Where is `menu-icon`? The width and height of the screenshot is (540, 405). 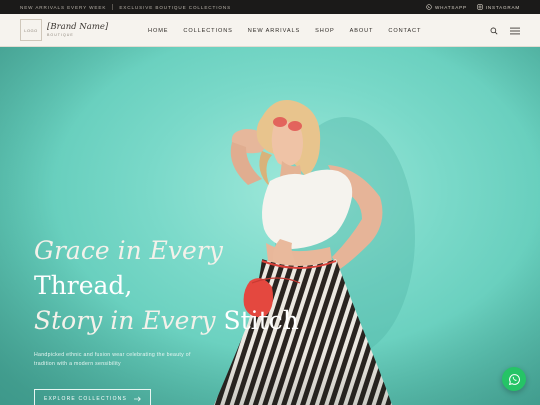
menu-icon is located at coordinates (515, 31).